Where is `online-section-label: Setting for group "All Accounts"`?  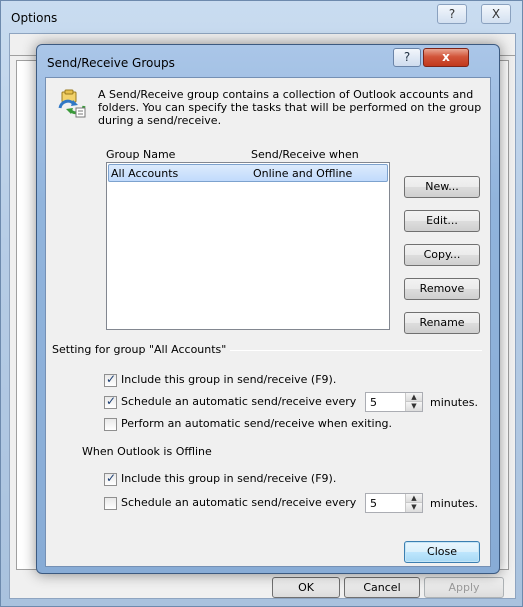
online-section-label: Setting for group "All Accounts" is located at coordinates (141, 349).